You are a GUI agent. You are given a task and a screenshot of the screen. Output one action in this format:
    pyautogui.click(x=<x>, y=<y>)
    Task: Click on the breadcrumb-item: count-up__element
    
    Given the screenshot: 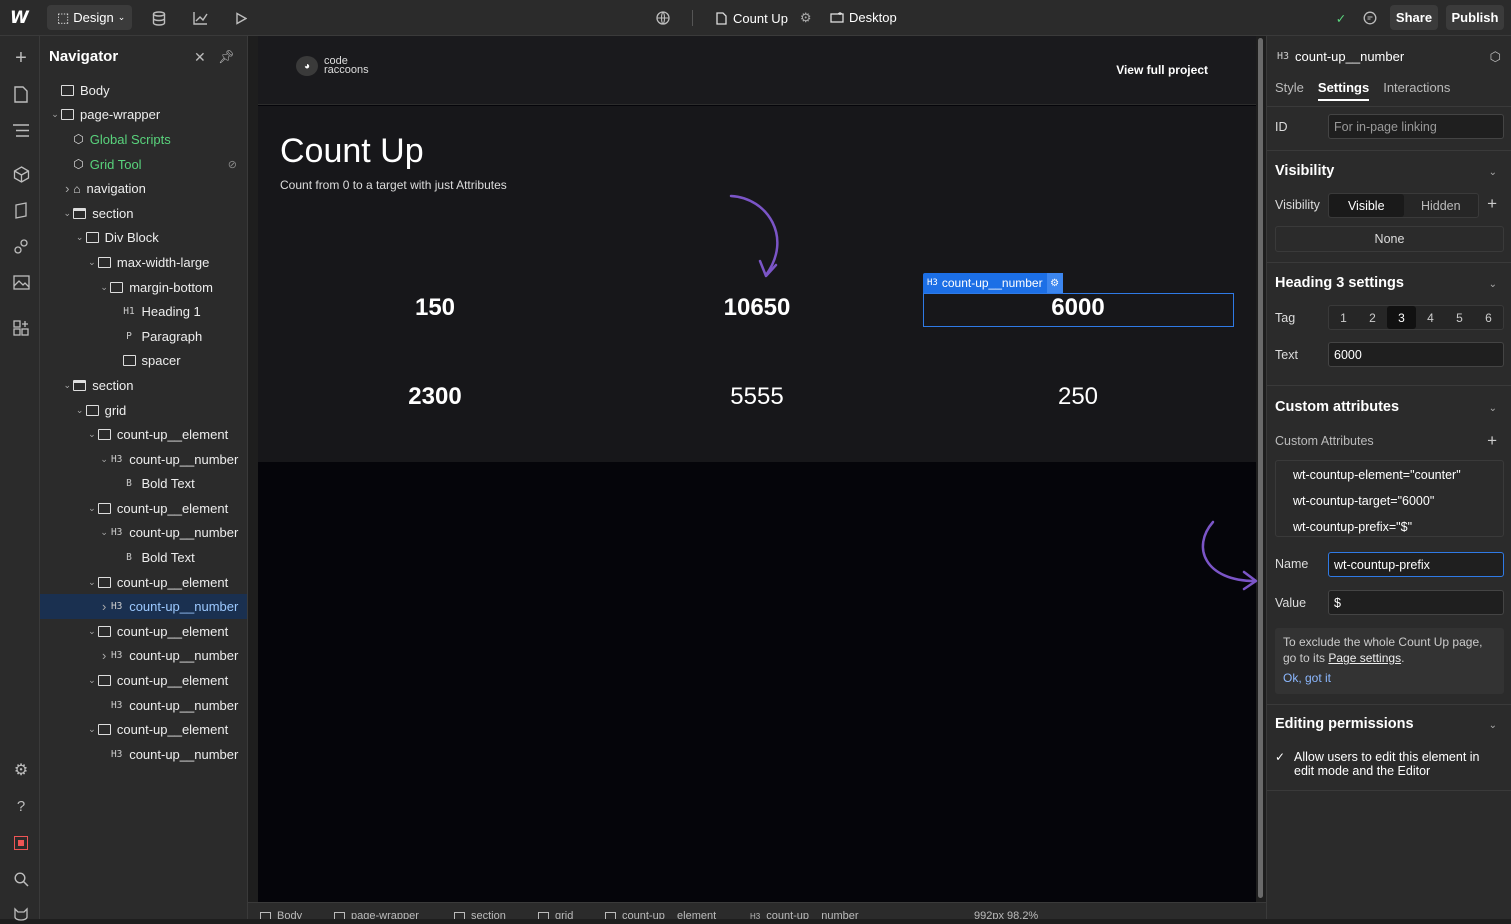 What is the action you would take?
    pyautogui.click(x=660, y=914)
    